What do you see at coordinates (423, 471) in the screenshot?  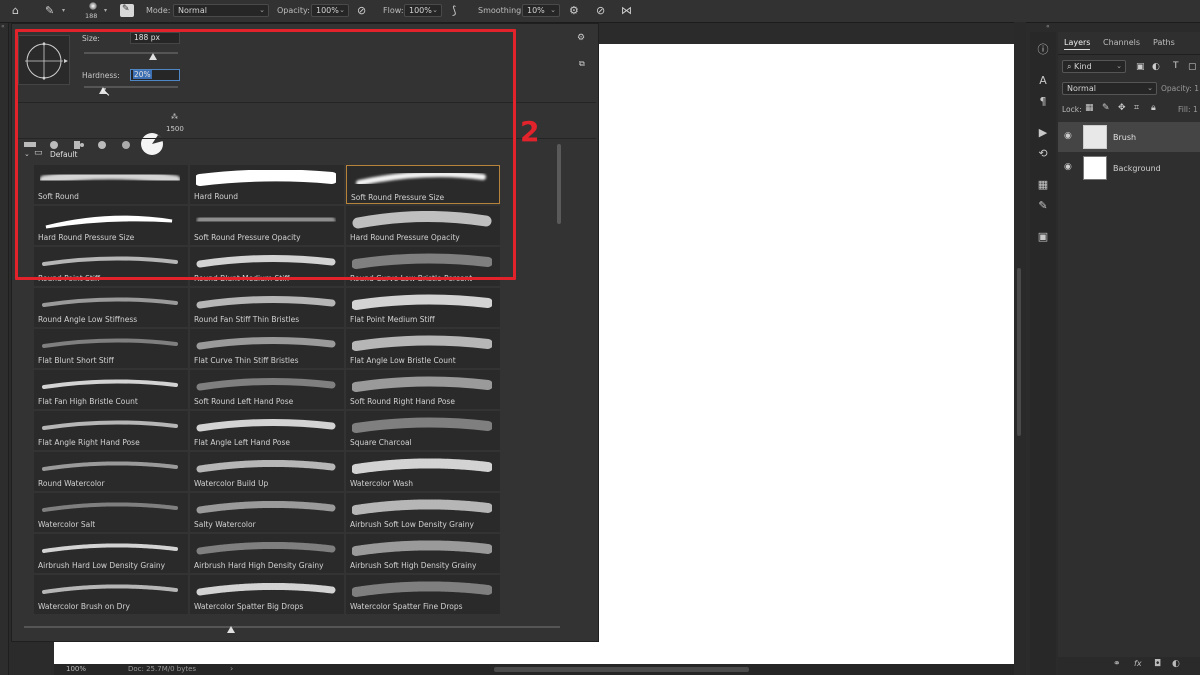 I see `brush-preset-item: Watercolor Wash` at bounding box center [423, 471].